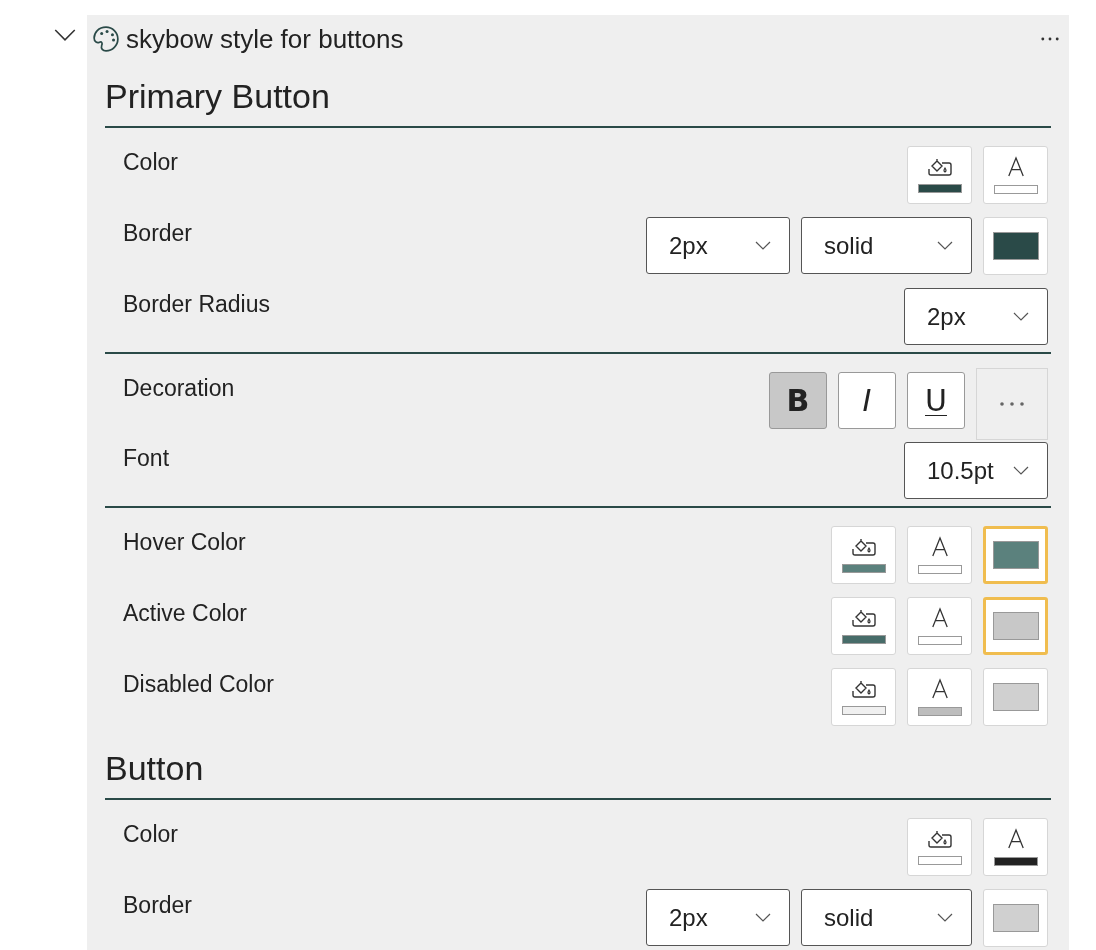 This screenshot has height=950, width=1096. Describe the element at coordinates (197, 304) in the screenshot. I see `property-label: Border Radius` at that location.